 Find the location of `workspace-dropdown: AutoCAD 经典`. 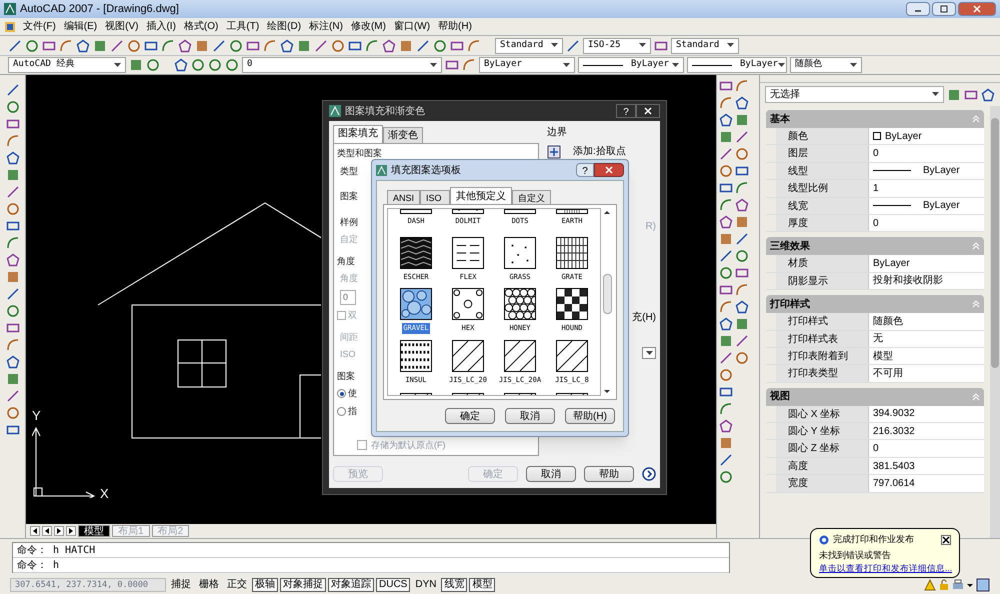

workspace-dropdown: AutoCAD 经典 is located at coordinates (67, 65).